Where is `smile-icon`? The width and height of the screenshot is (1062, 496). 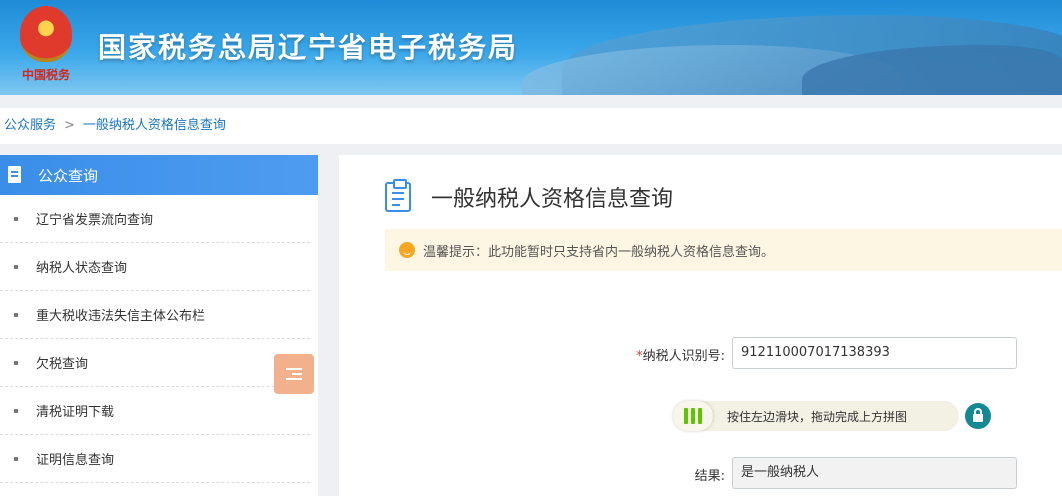
smile-icon is located at coordinates (407, 250).